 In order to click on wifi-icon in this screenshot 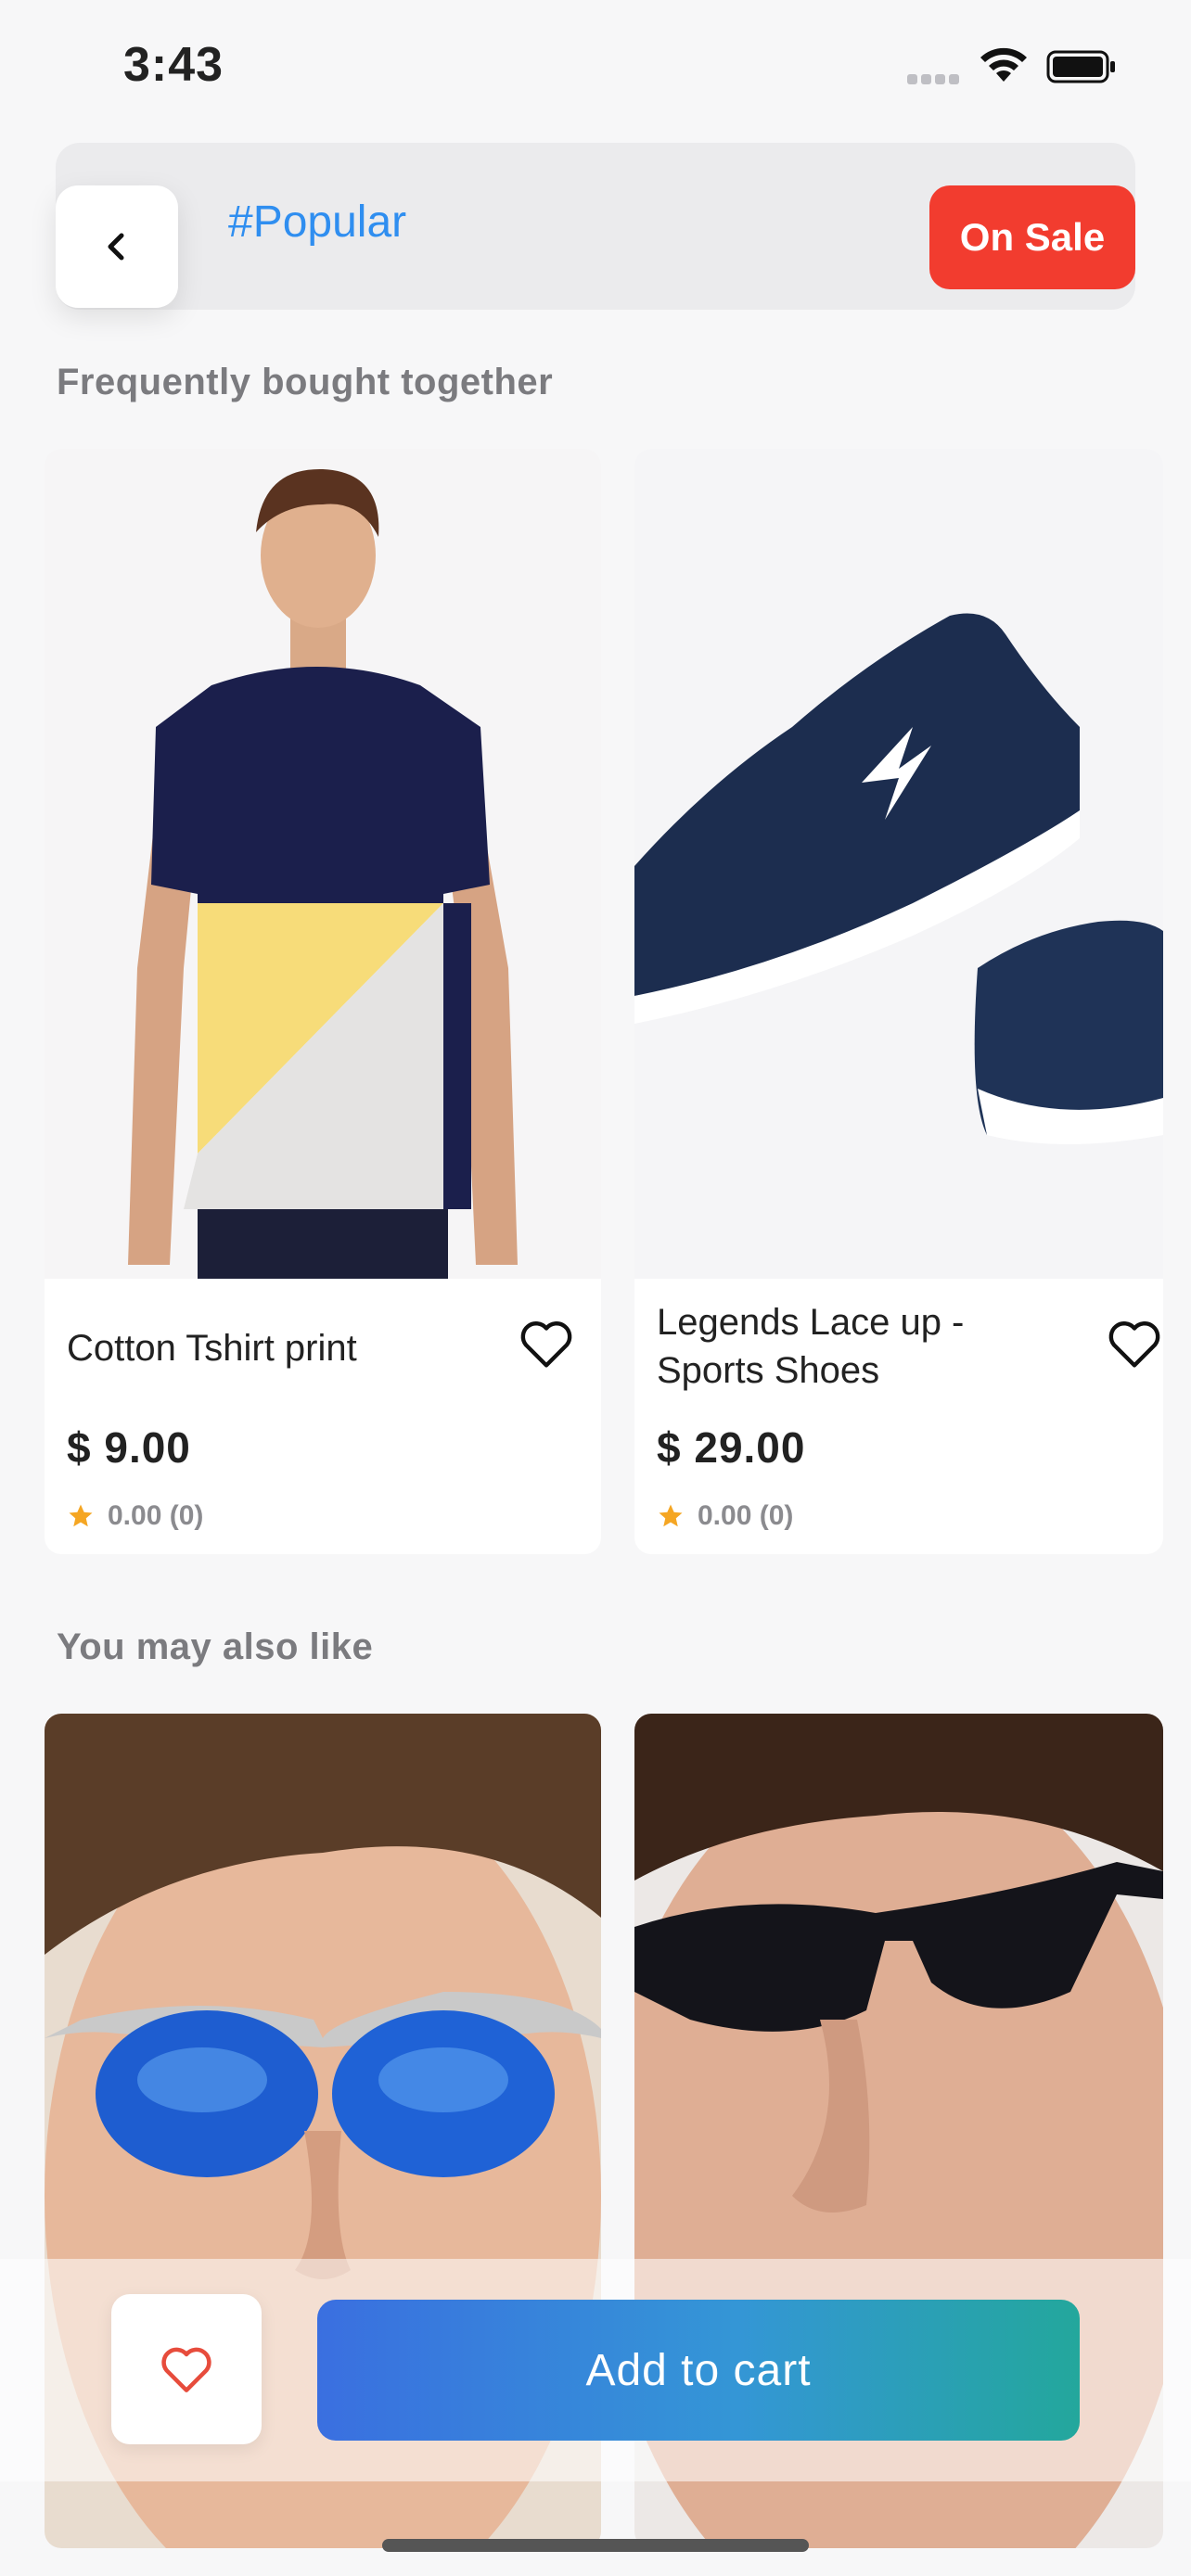, I will do `click(1003, 64)`.